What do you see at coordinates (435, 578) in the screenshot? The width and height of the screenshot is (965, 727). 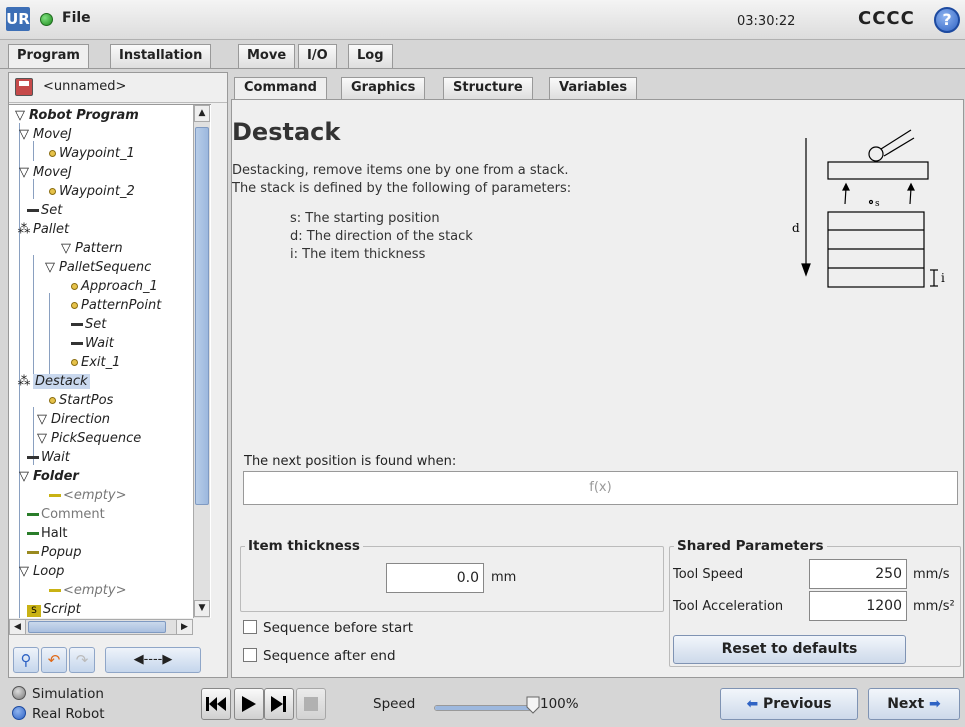 I see `item-thickness-field: 0.0` at bounding box center [435, 578].